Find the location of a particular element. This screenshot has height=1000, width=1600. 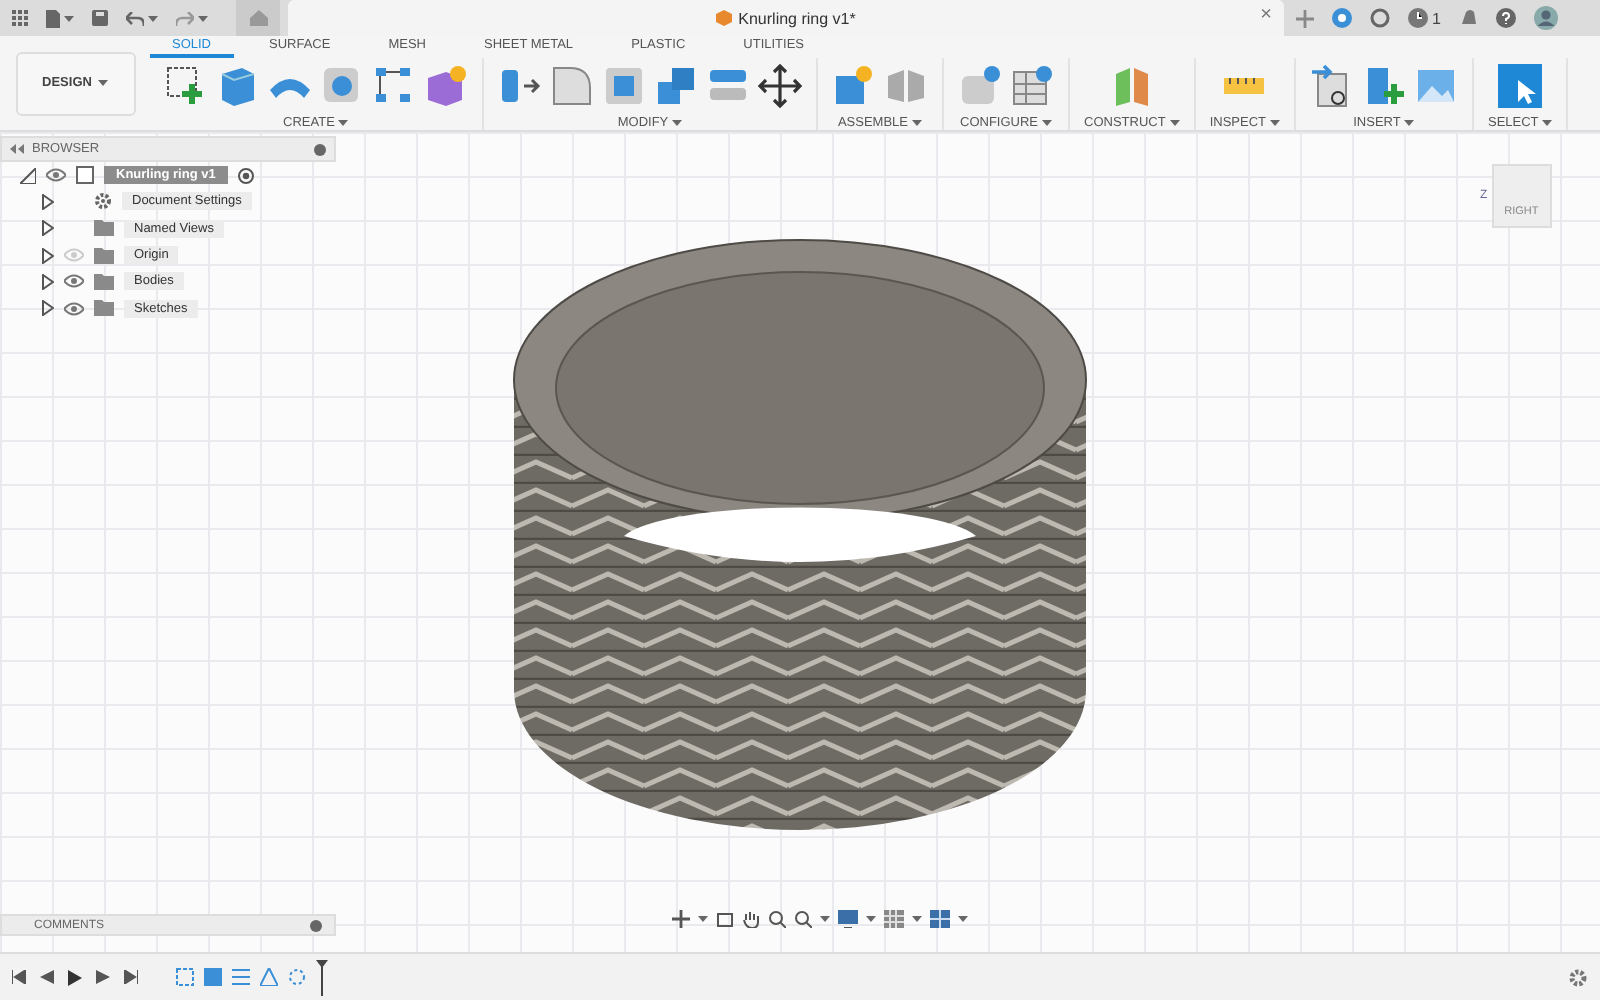

grid-icon is located at coordinates (894, 919).